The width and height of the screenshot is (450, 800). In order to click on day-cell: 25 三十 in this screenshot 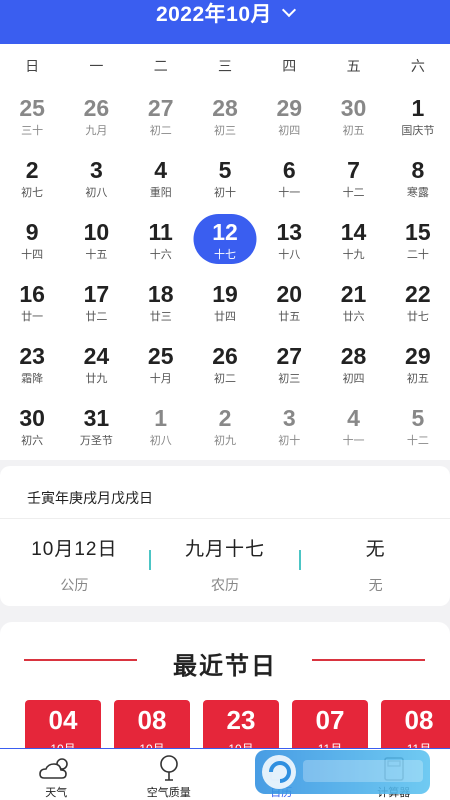, I will do `click(32, 119)`.